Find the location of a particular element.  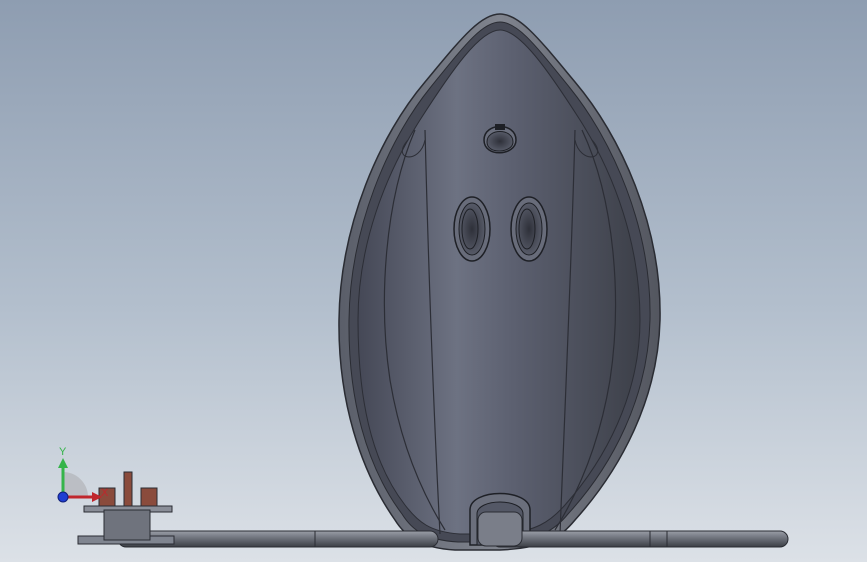

y-axis-label: Y is located at coordinates (63, 452).